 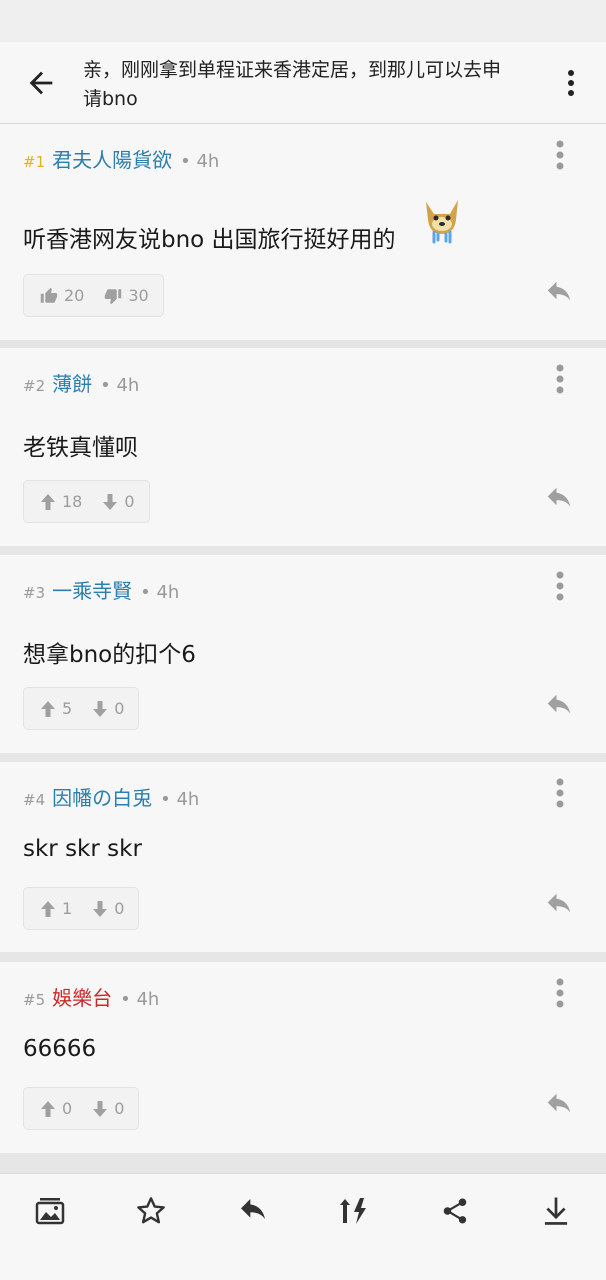 I want to click on reply-header: #4 因幡の白兎 • 4h, so click(x=111, y=796).